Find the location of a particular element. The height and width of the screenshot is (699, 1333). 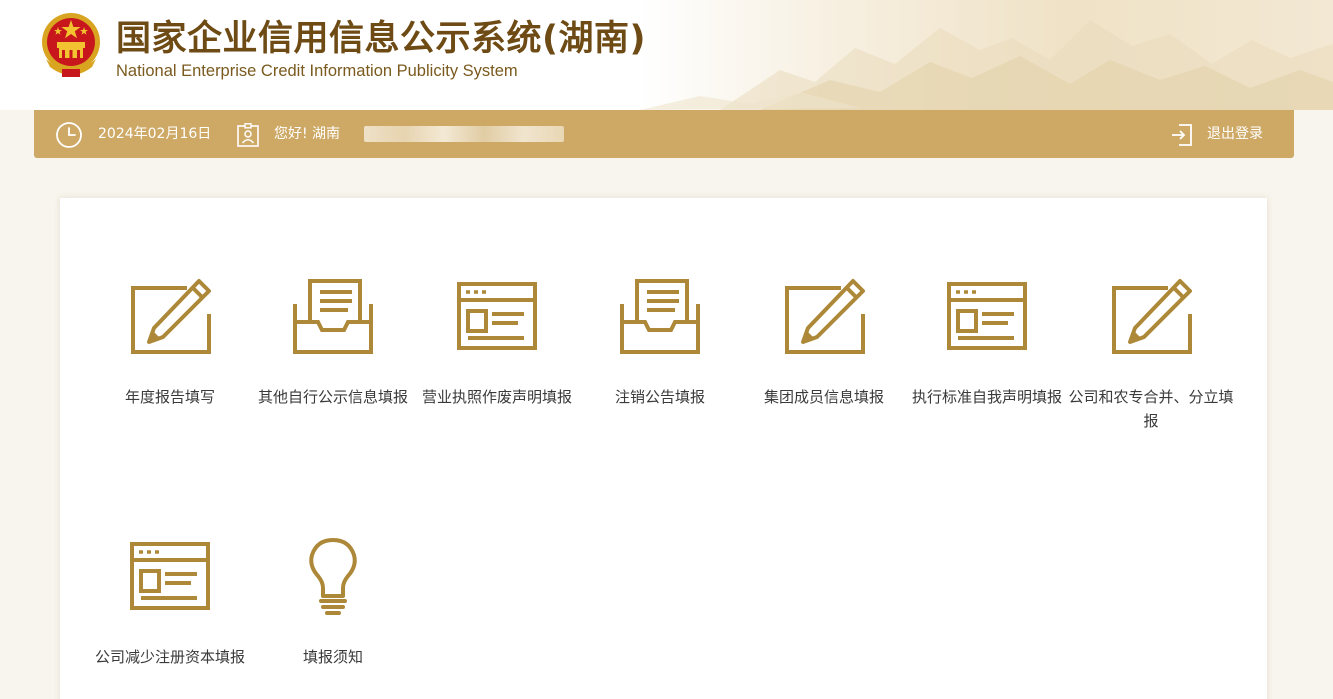

tile-label: 年度报告填写 is located at coordinates (169, 397).